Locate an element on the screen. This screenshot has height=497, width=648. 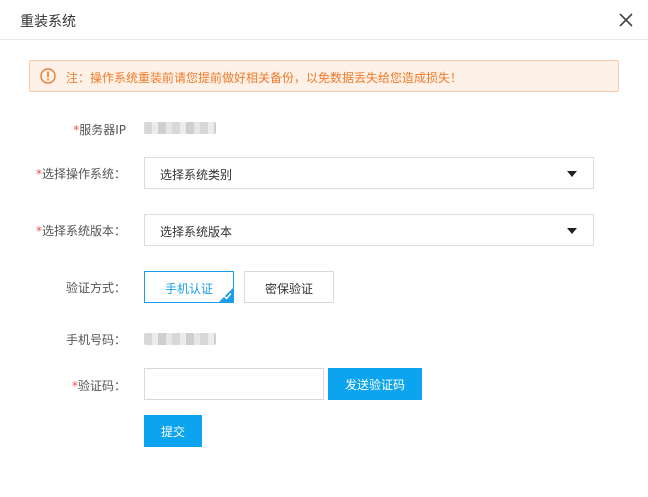
code-label: *验证码： is located at coordinates (98, 386).